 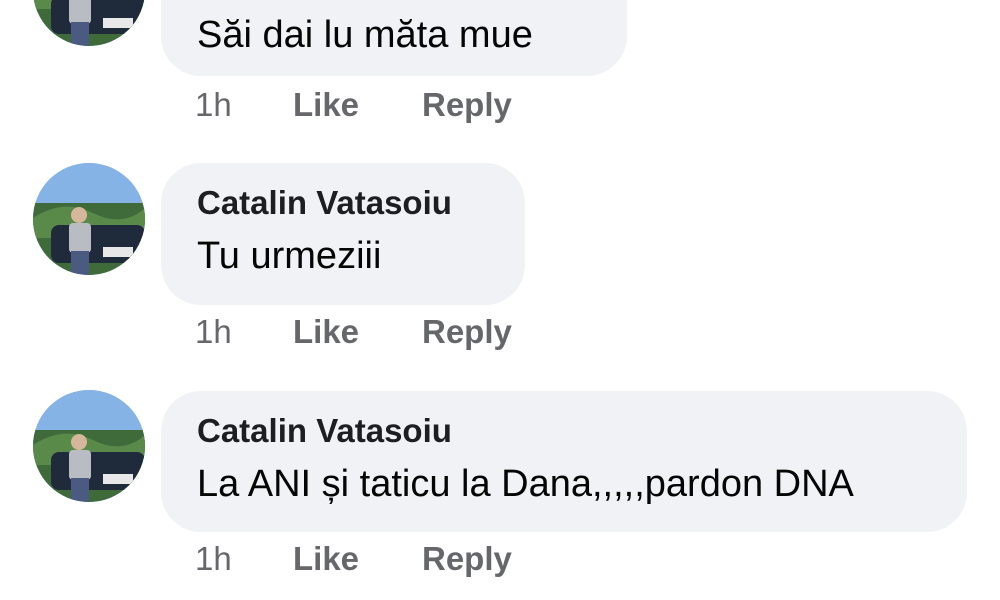 What do you see at coordinates (289, 256) in the screenshot?
I see `comment-text: Tu urmeziii` at bounding box center [289, 256].